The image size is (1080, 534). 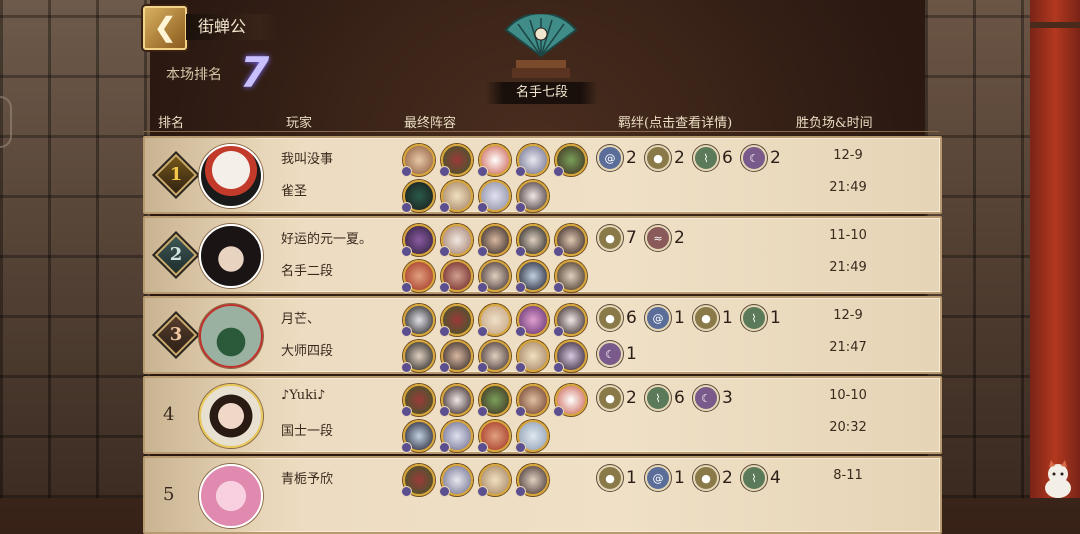 What do you see at coordinates (542, 93) in the screenshot?
I see `tier-banner: 名手七段` at bounding box center [542, 93].